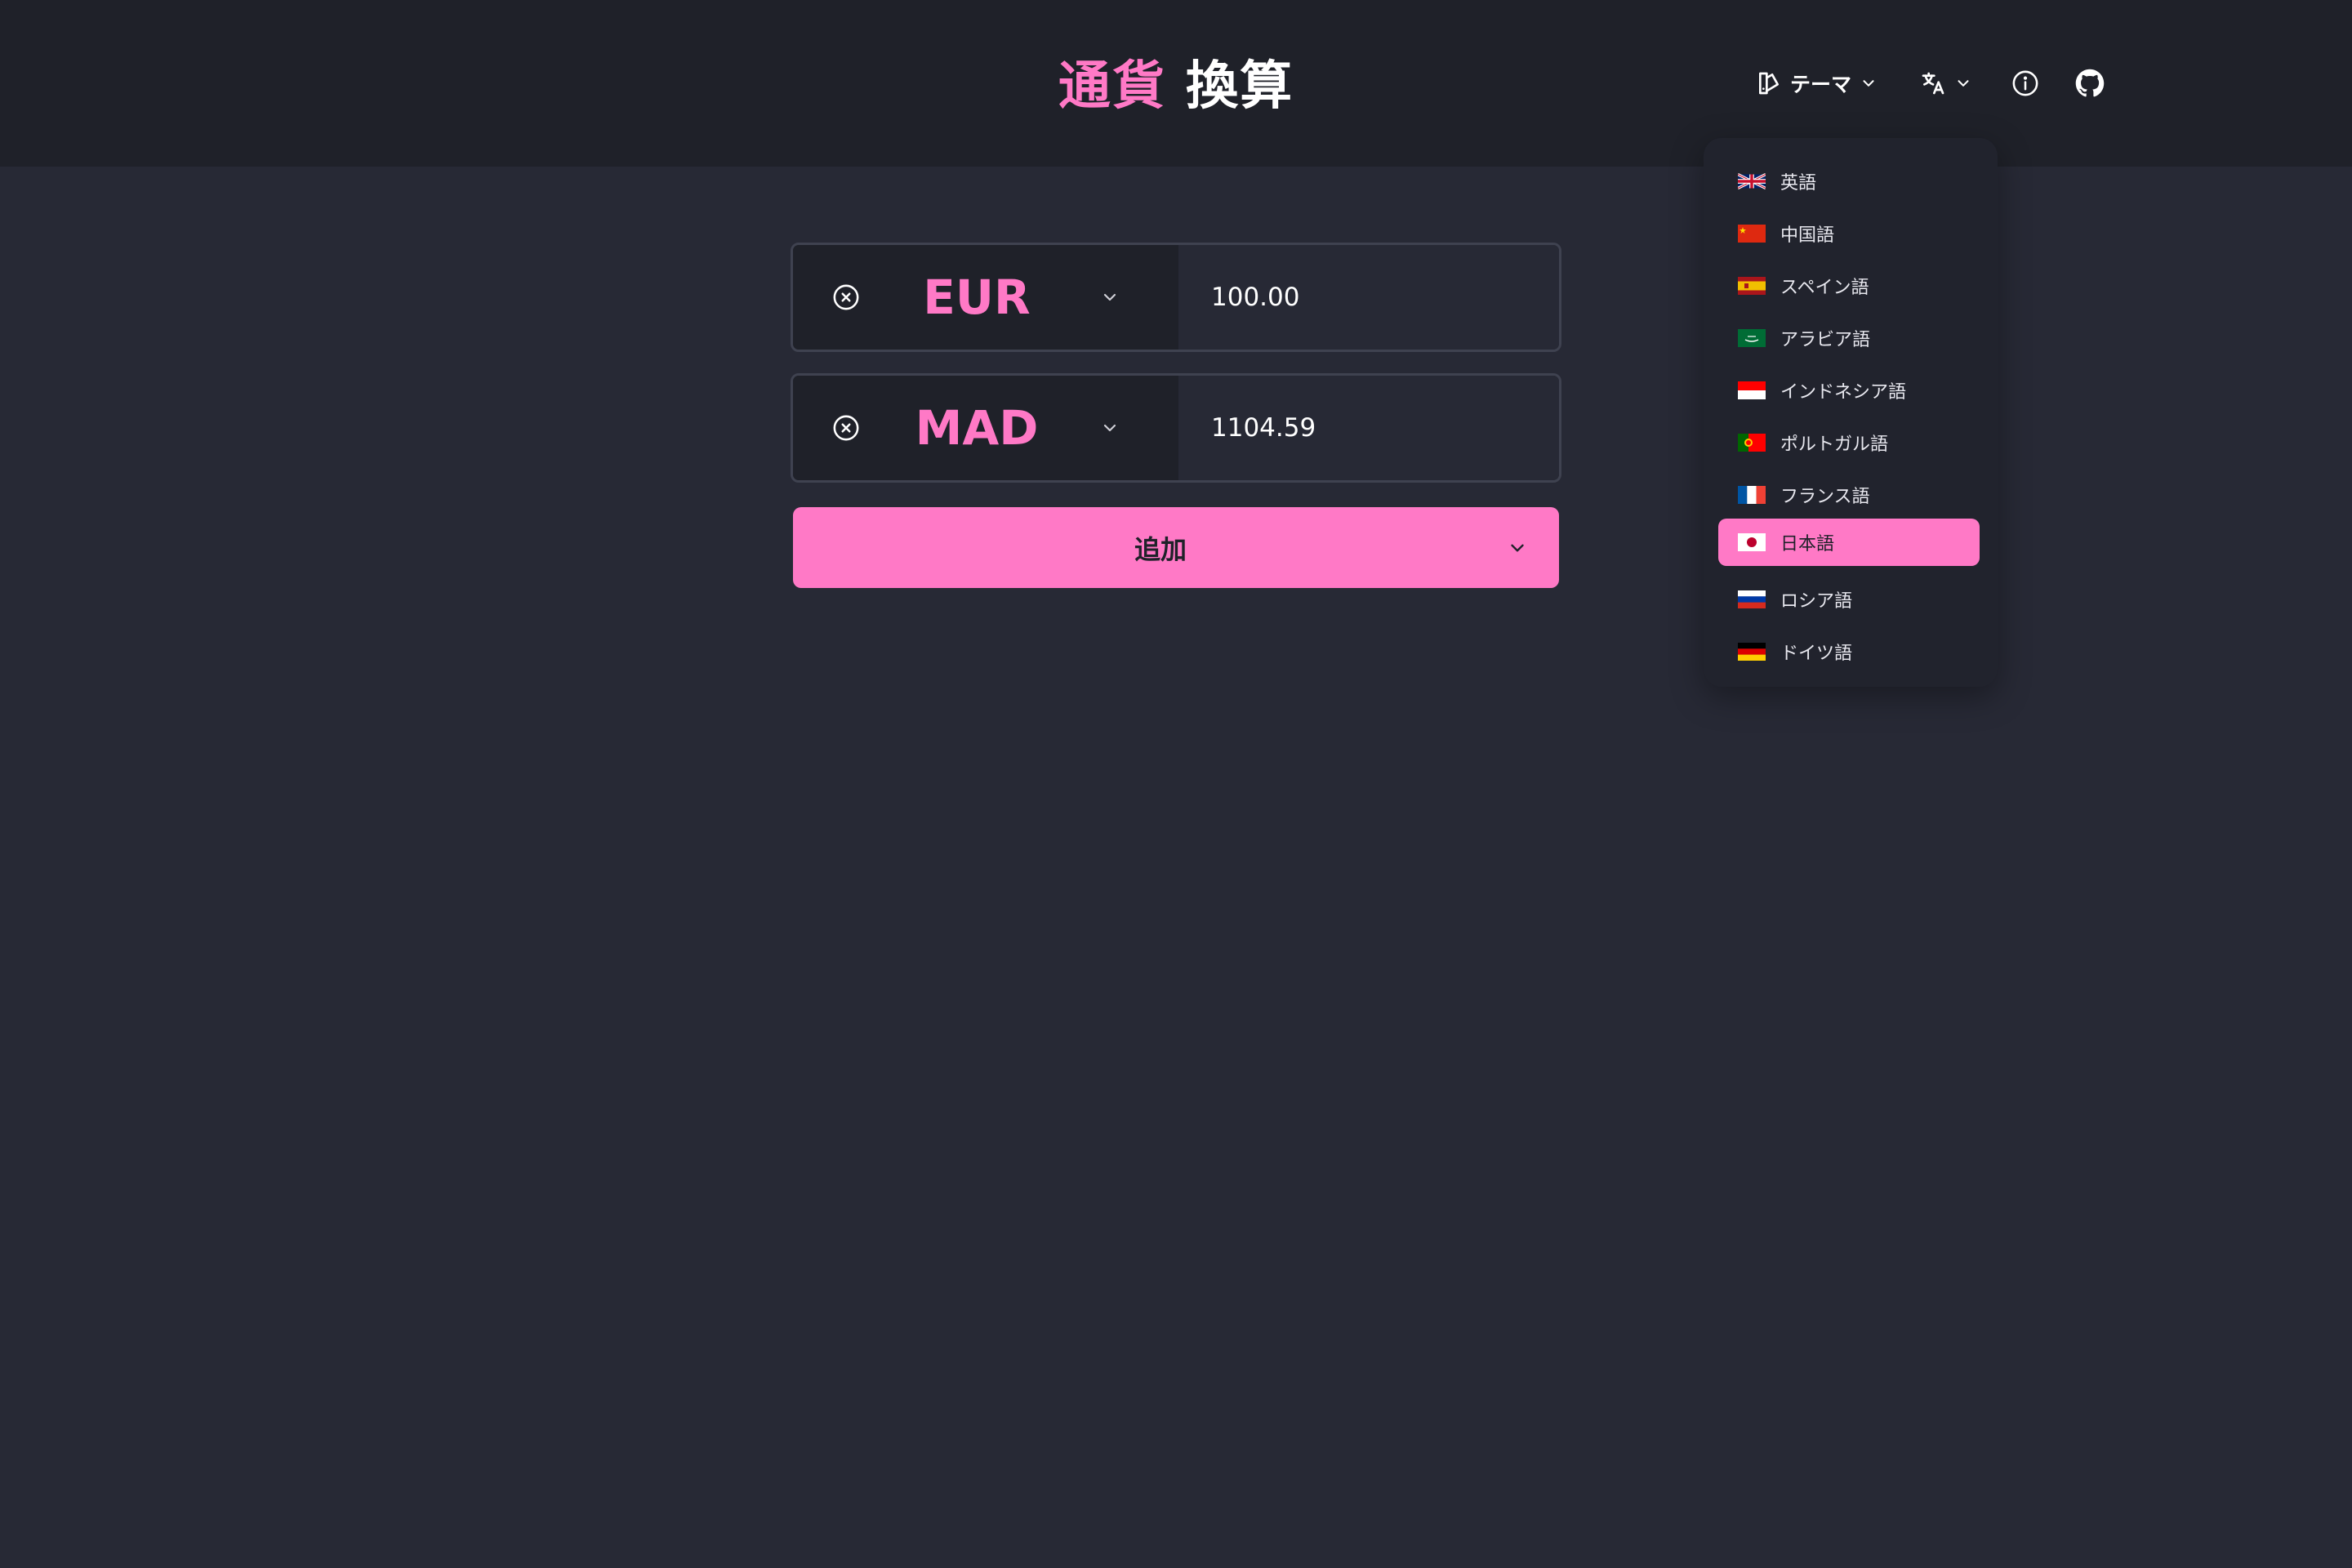 This screenshot has height=1568, width=2352. I want to click on theme-dropdown-button: テーマ, so click(1817, 83).